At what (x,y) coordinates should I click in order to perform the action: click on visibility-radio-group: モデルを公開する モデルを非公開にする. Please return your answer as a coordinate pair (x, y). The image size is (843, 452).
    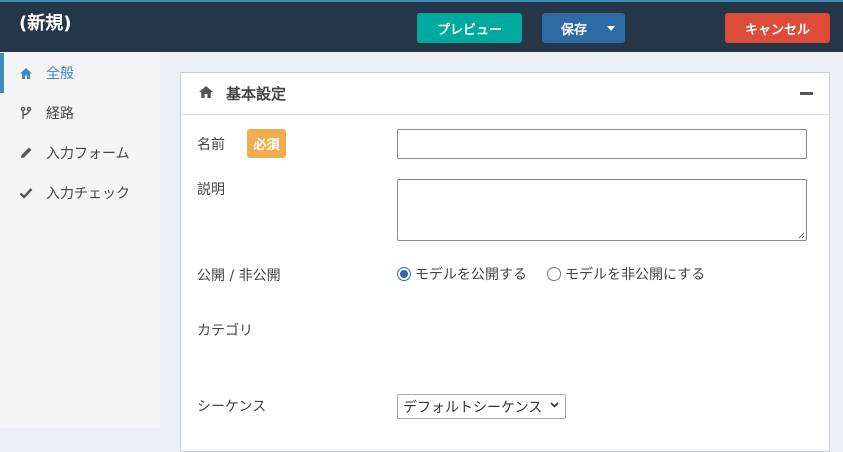
    Looking at the image, I should click on (551, 274).